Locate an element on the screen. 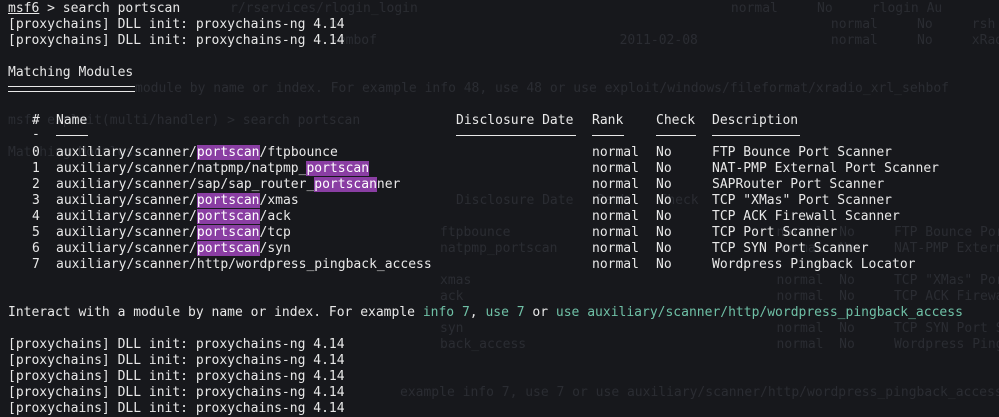 This screenshot has height=417, width=999. header-name: Name is located at coordinates (72, 120).